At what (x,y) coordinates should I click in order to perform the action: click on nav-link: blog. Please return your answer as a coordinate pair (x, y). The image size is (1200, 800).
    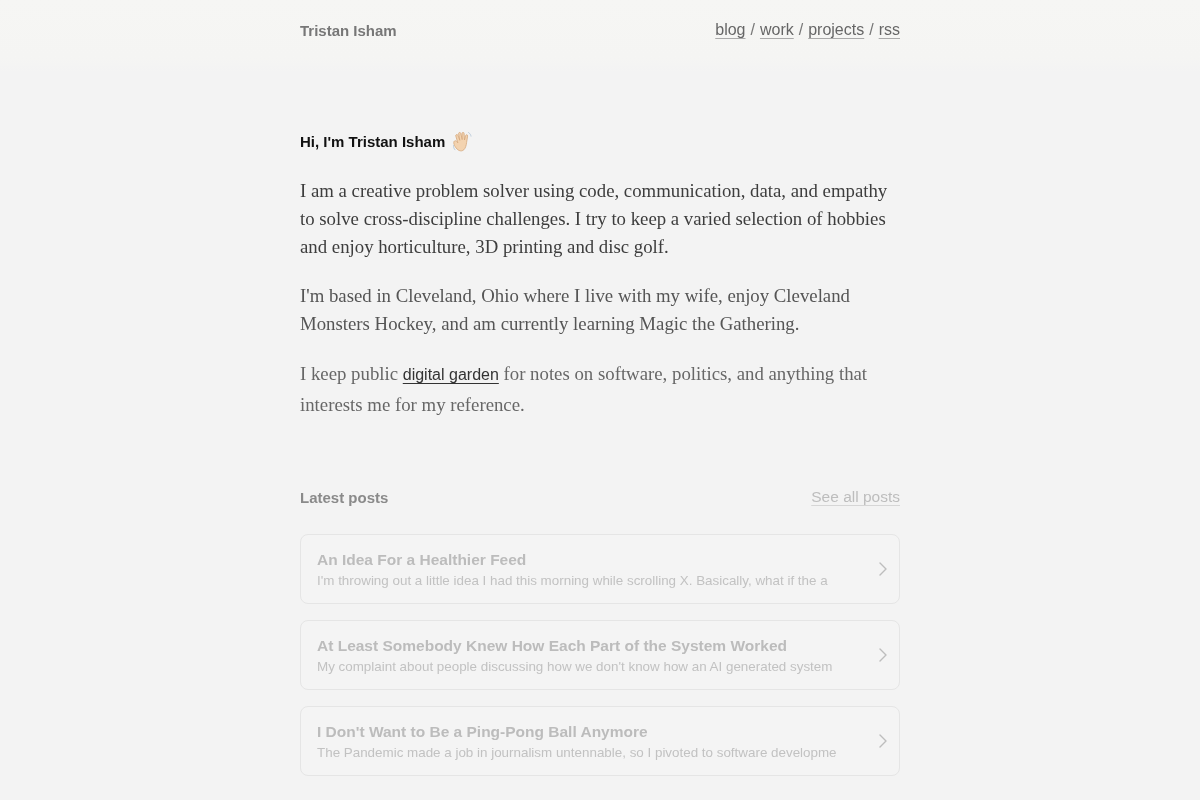
    Looking at the image, I should click on (730, 30).